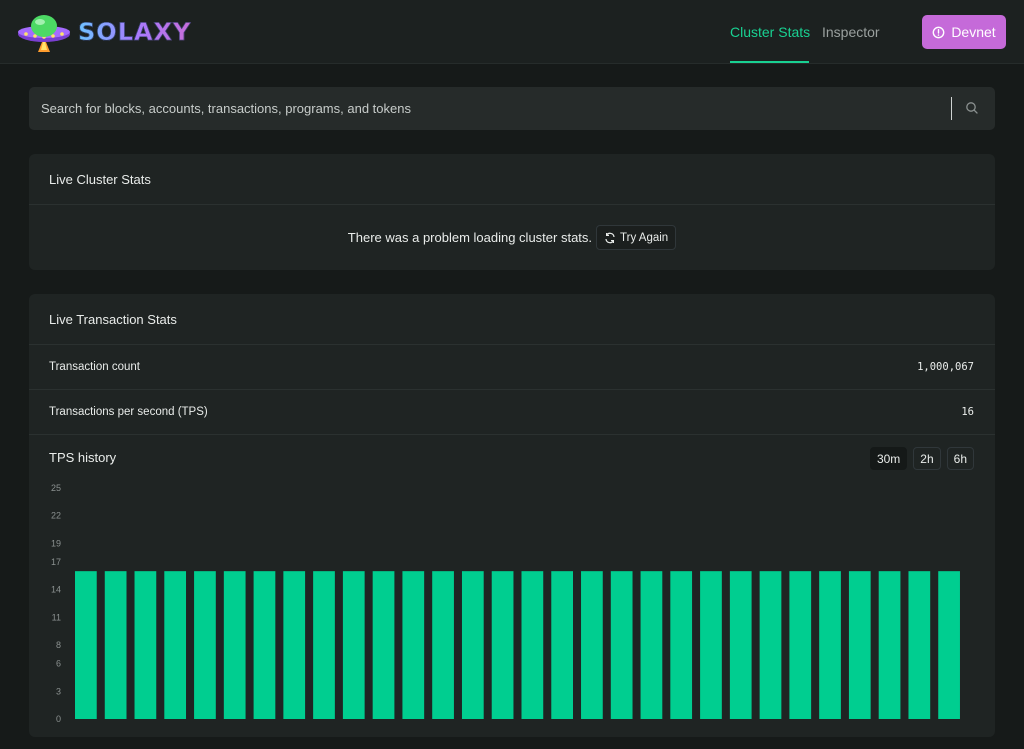 The width and height of the screenshot is (1024, 749). Describe the element at coordinates (58, 664) in the screenshot. I see `y-tick-label: 6` at that location.